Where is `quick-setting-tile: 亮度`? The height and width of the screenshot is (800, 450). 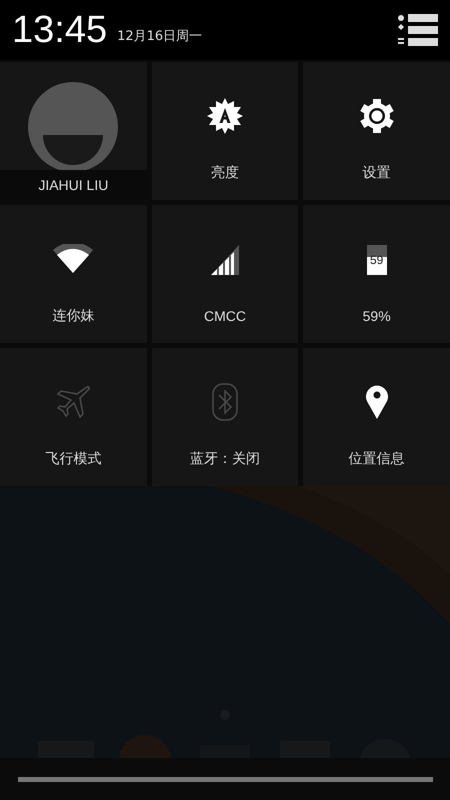
quick-setting-tile: 亮度 is located at coordinates (225, 131).